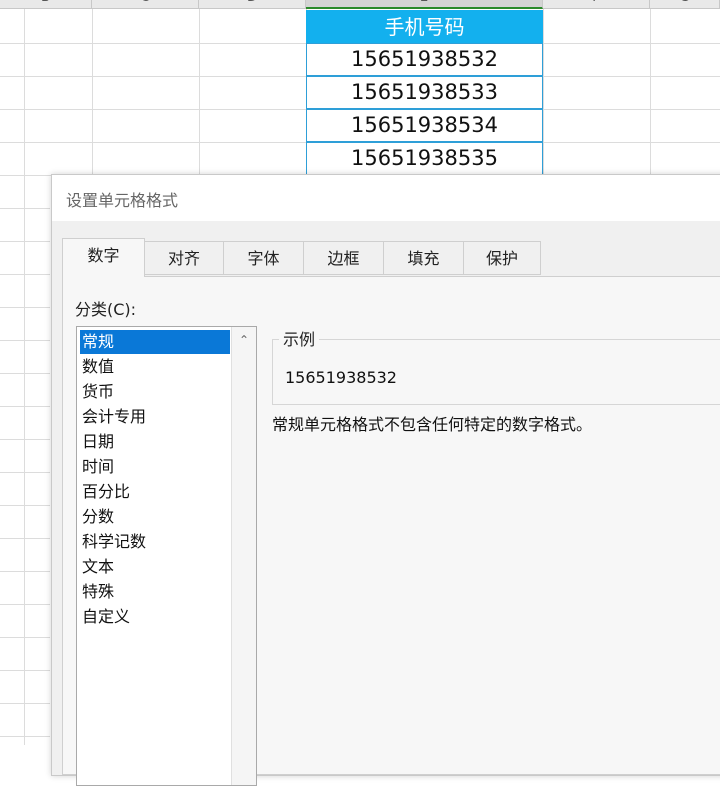 The width and height of the screenshot is (720, 786). I want to click on format-description: 常规单元格格式不包含任何特定的数字格式。, so click(432, 424).